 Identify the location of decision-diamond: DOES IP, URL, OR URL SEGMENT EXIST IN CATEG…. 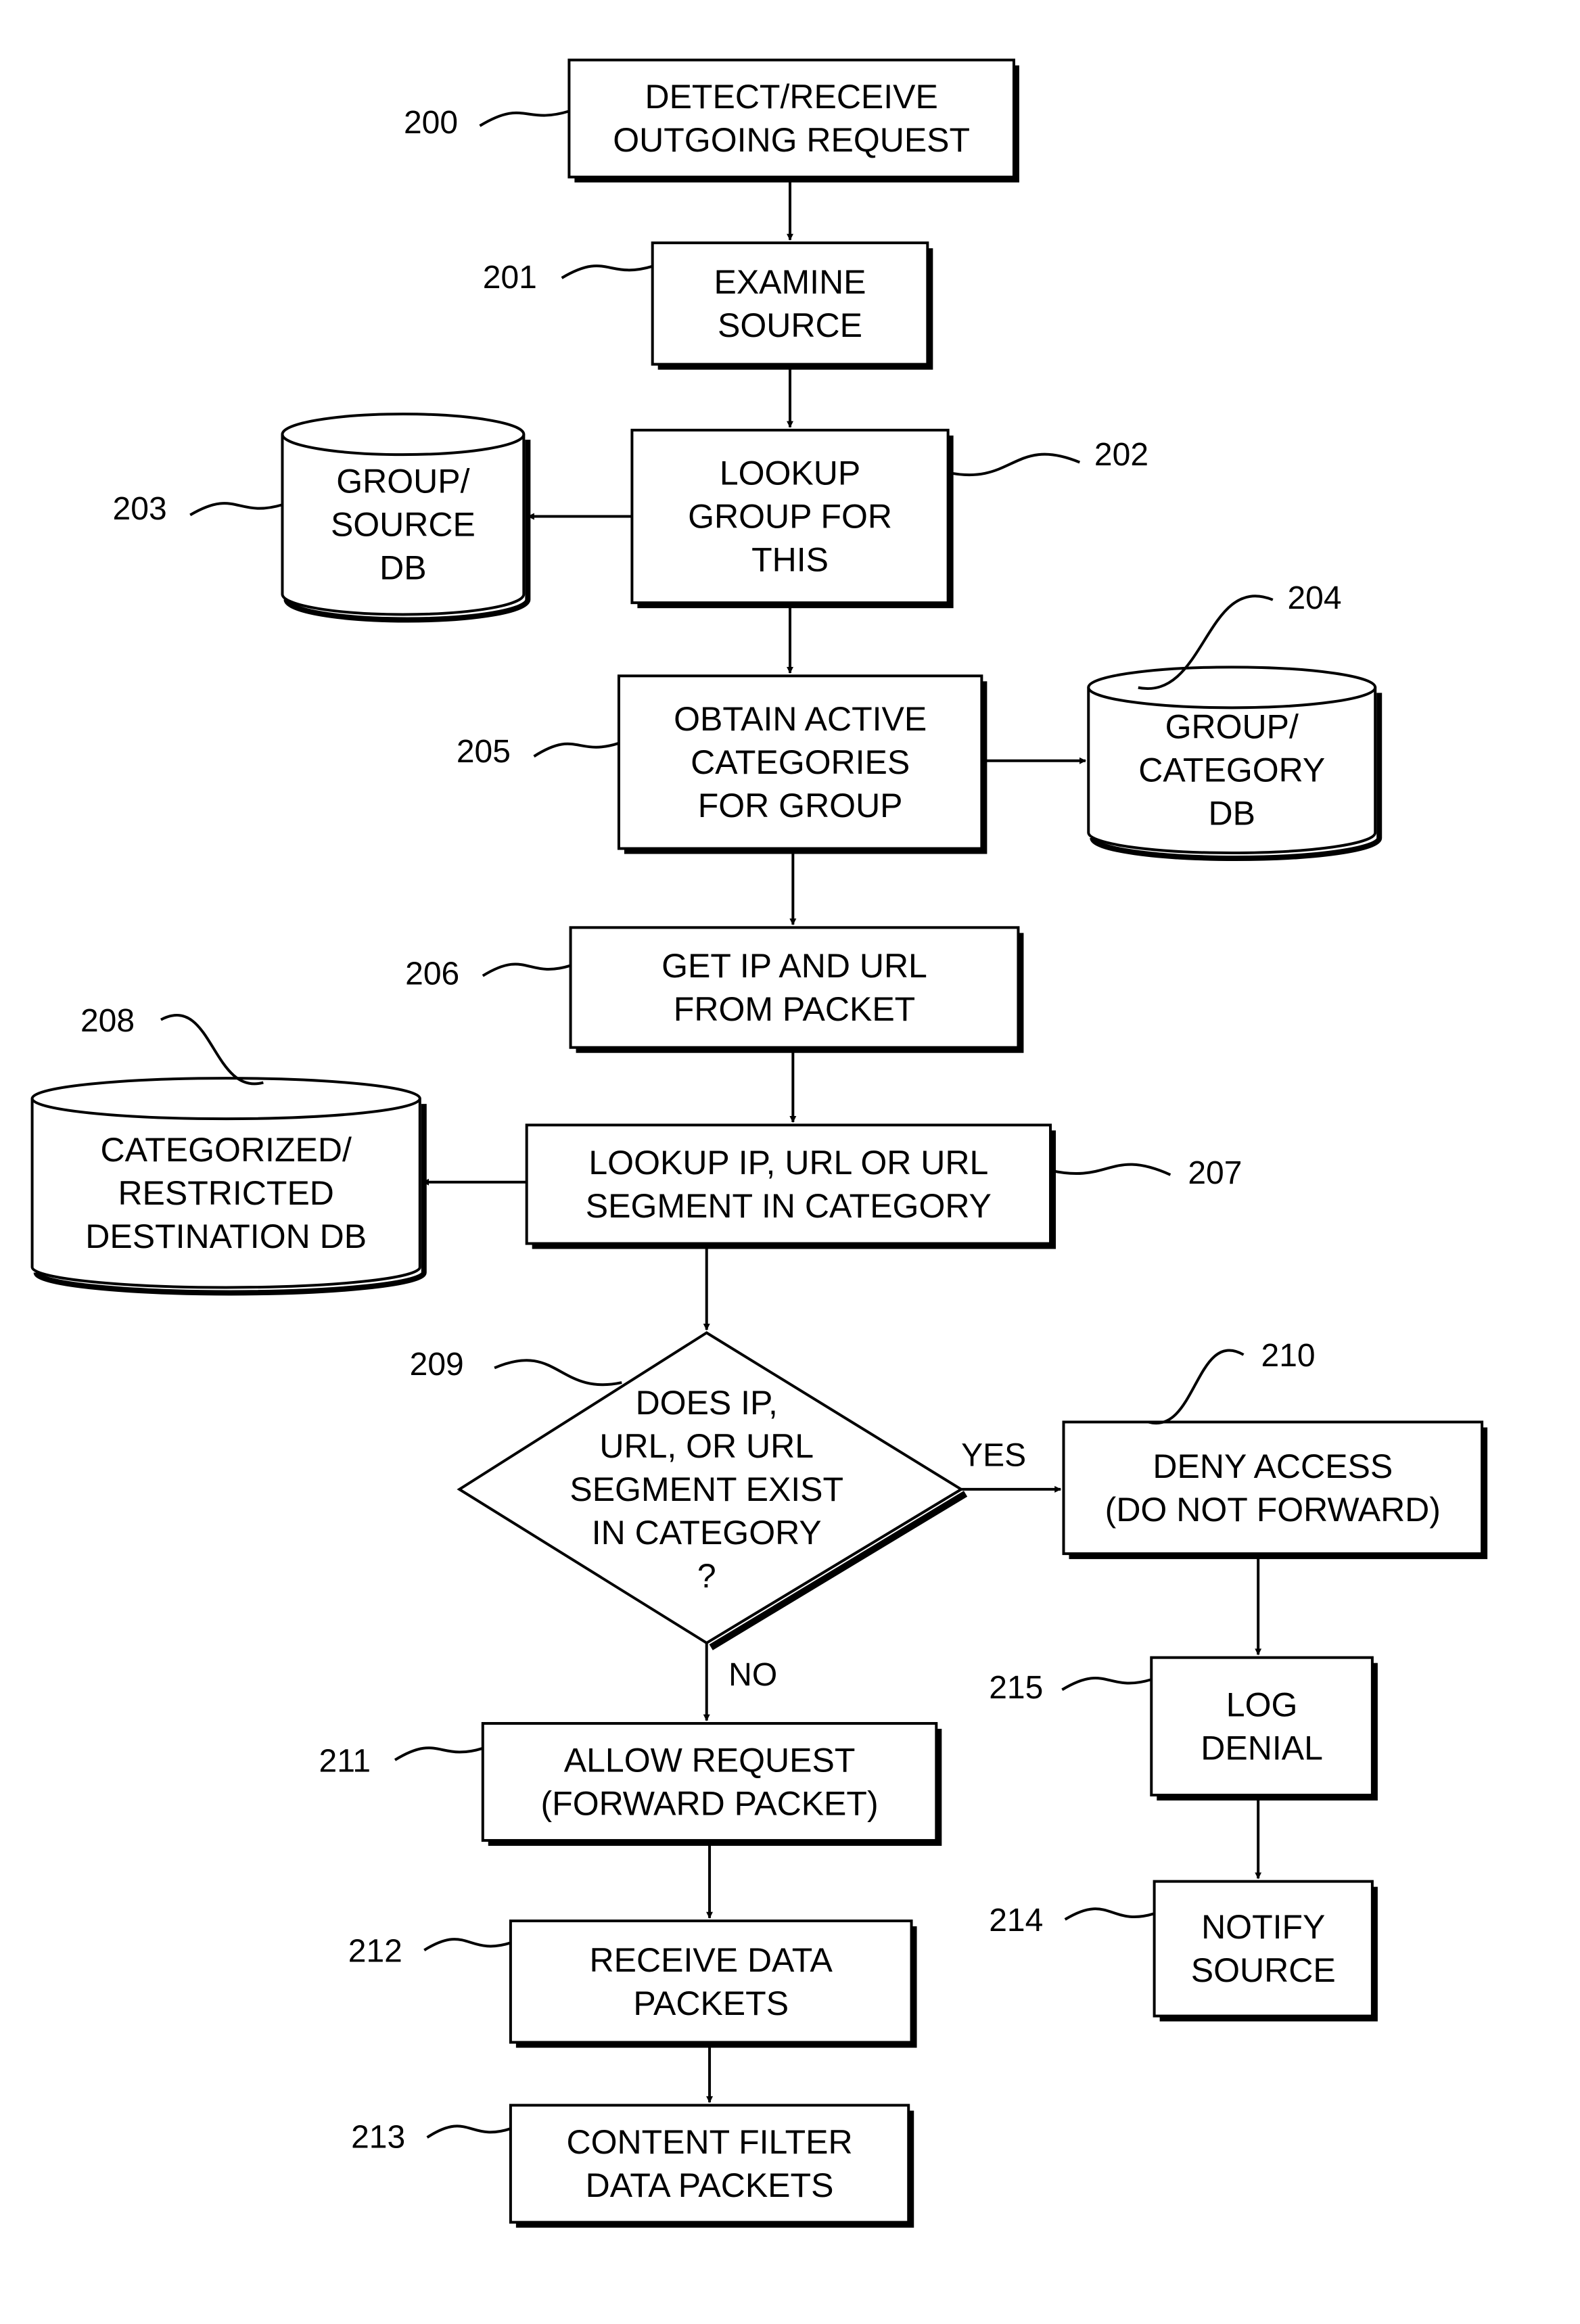
(713, 1490).